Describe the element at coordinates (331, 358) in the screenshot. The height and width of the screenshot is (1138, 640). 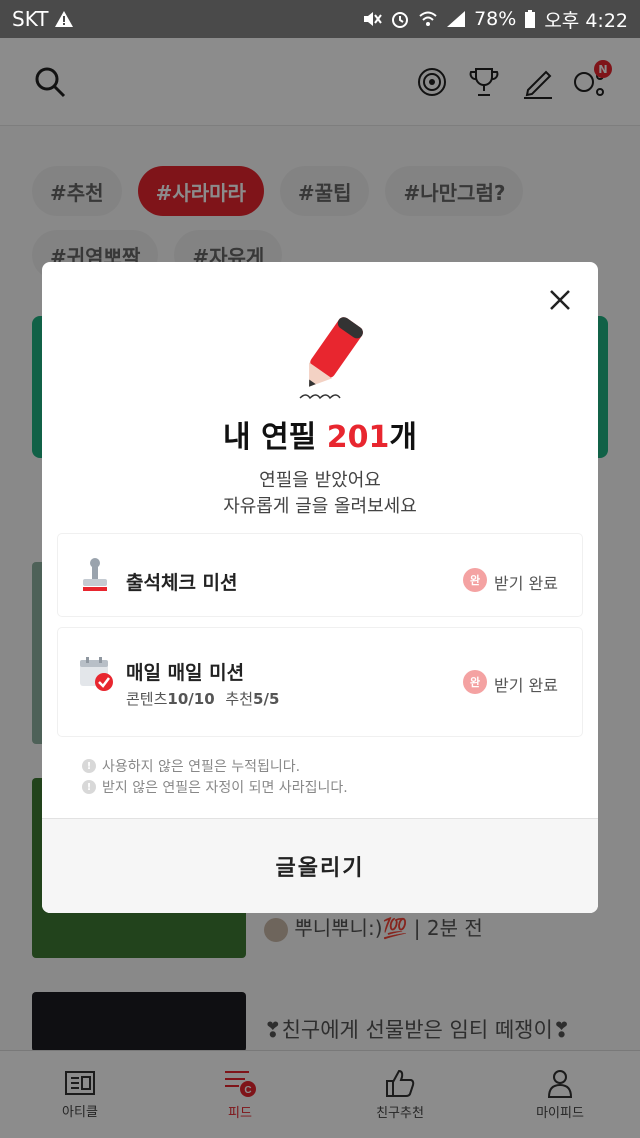
I see `red-pencil-icon` at that location.